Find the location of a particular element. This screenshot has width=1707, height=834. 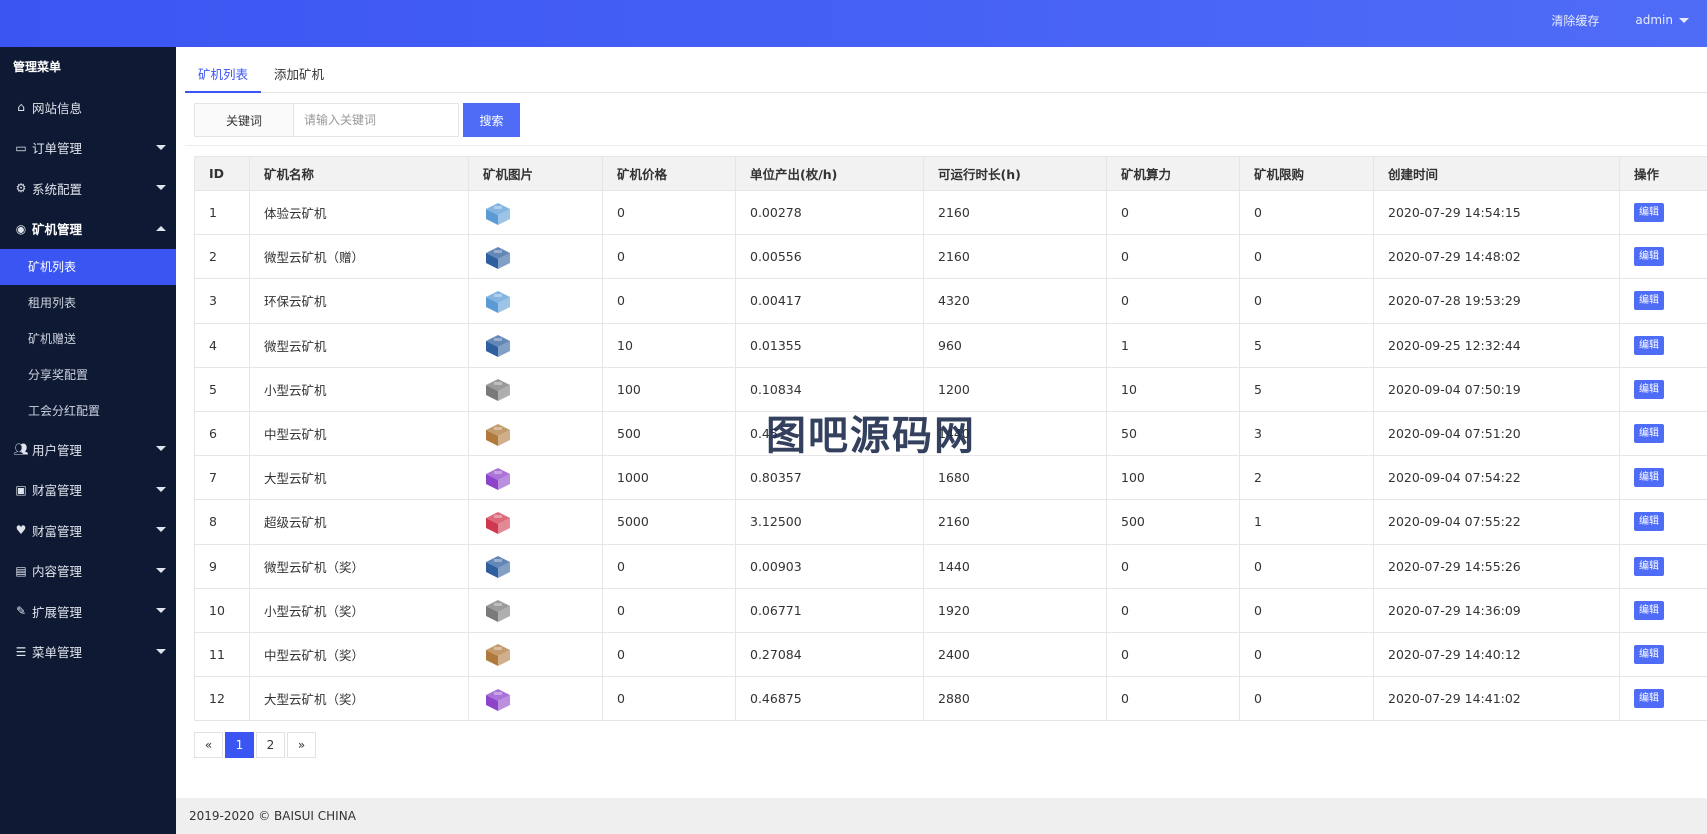

cell-output: 0.06771 is located at coordinates (829, 610).